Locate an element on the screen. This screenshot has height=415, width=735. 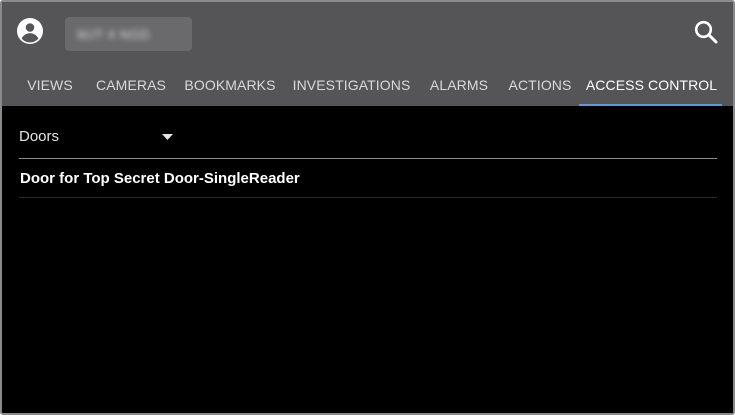
tab-bookmarks: BOOKMARKS is located at coordinates (230, 85).